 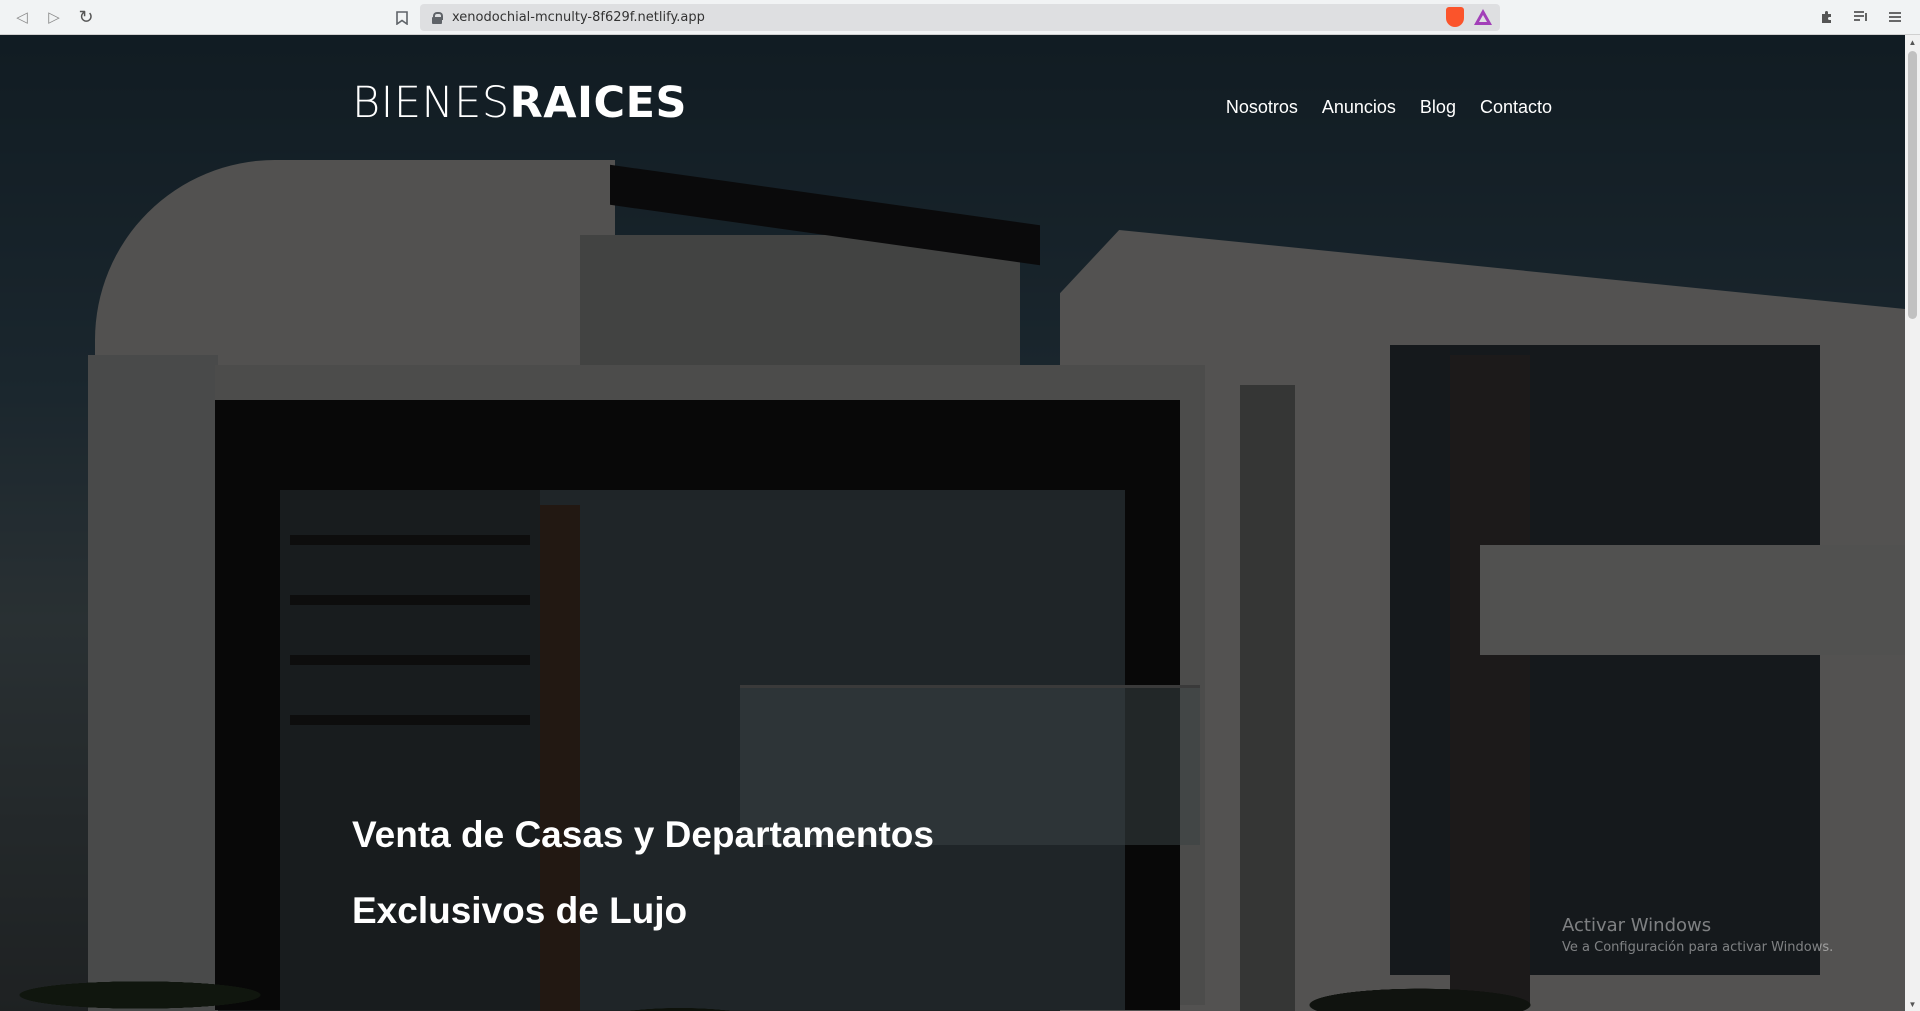 What do you see at coordinates (1637, 925) in the screenshot?
I see `watermark-title: Activar Windows` at bounding box center [1637, 925].